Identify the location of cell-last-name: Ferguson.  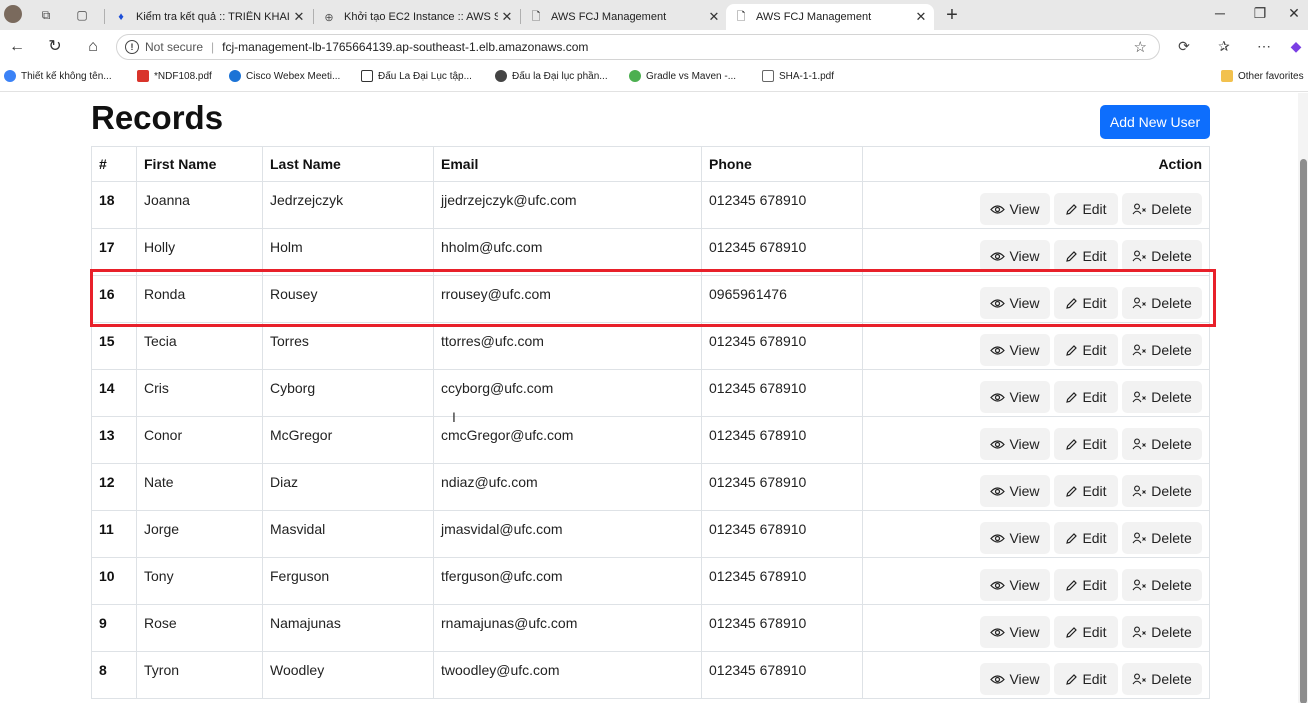
(348, 581).